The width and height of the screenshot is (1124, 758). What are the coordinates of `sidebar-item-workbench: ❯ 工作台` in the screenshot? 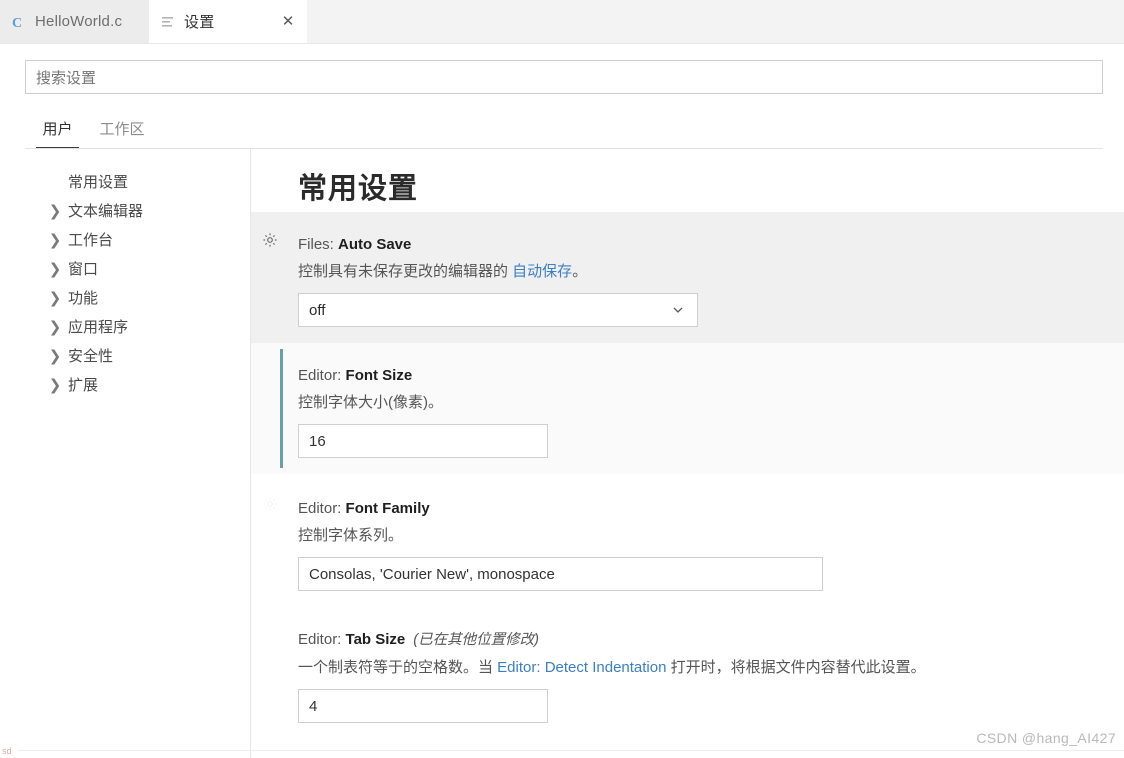 It's located at (125, 239).